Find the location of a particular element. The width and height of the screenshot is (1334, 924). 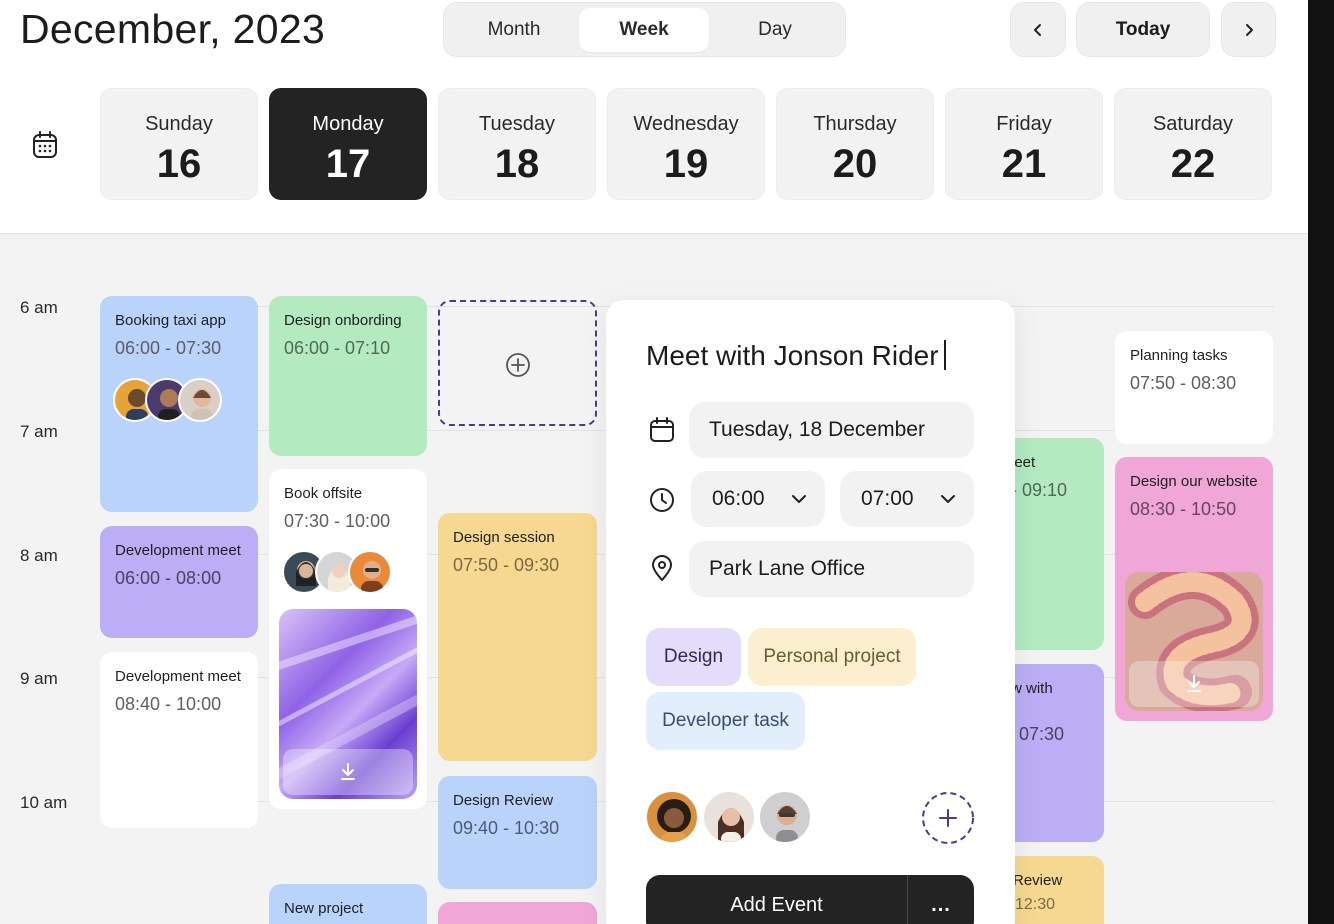

event-time: 12:30 is located at coordinates (1035, 904).